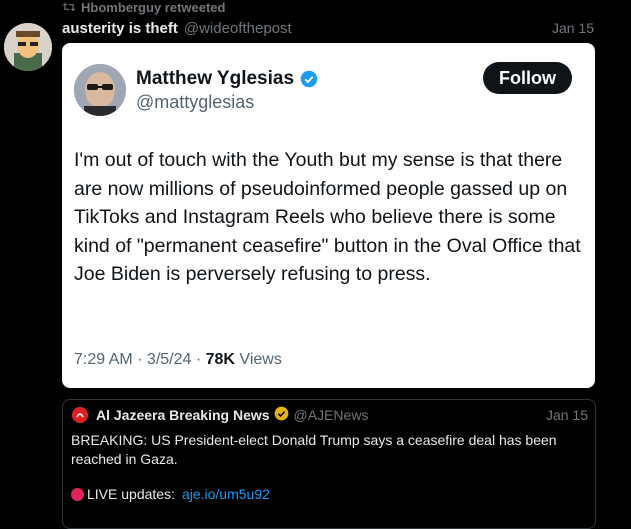  Describe the element at coordinates (140, 359) in the screenshot. I see `embed-timestamp: 7:29 AM · 3/5/24 ·` at that location.